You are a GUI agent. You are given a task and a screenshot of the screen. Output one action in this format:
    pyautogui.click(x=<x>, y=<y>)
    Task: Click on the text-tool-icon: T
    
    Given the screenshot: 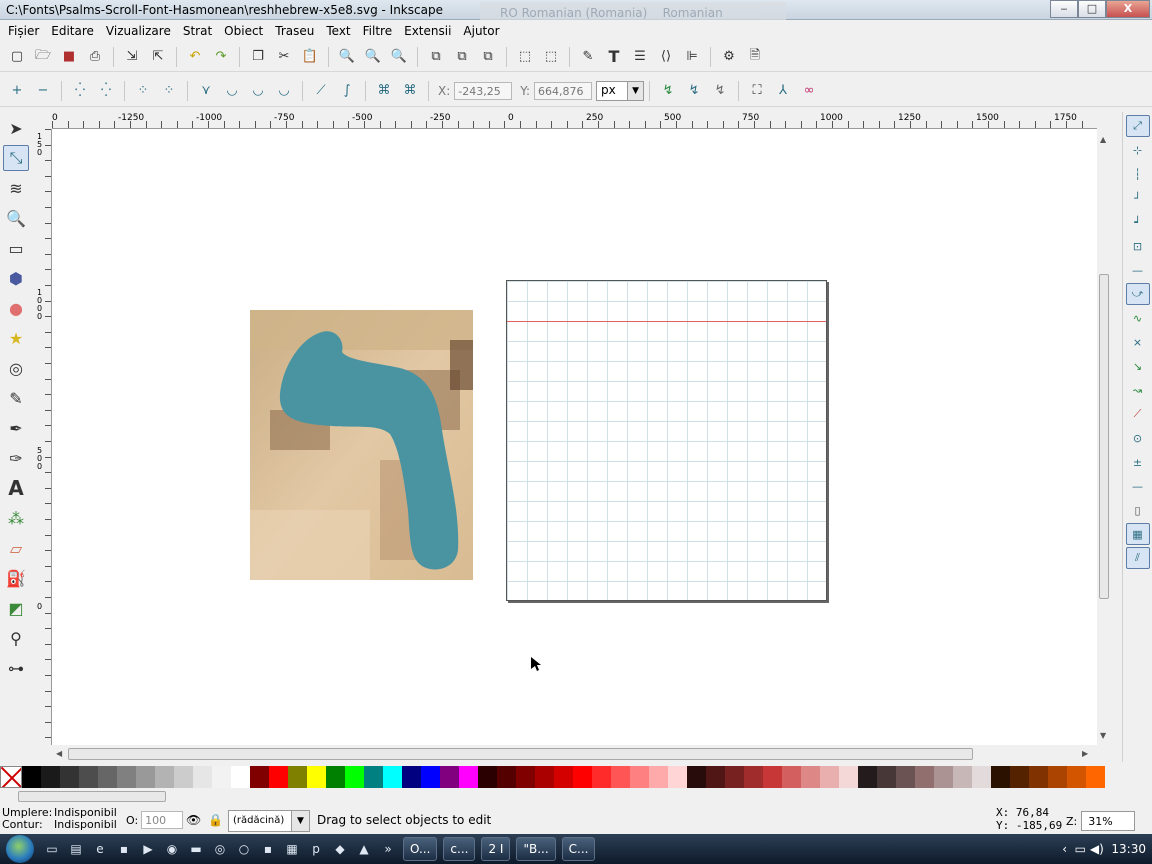 What is the action you would take?
    pyautogui.click(x=614, y=57)
    